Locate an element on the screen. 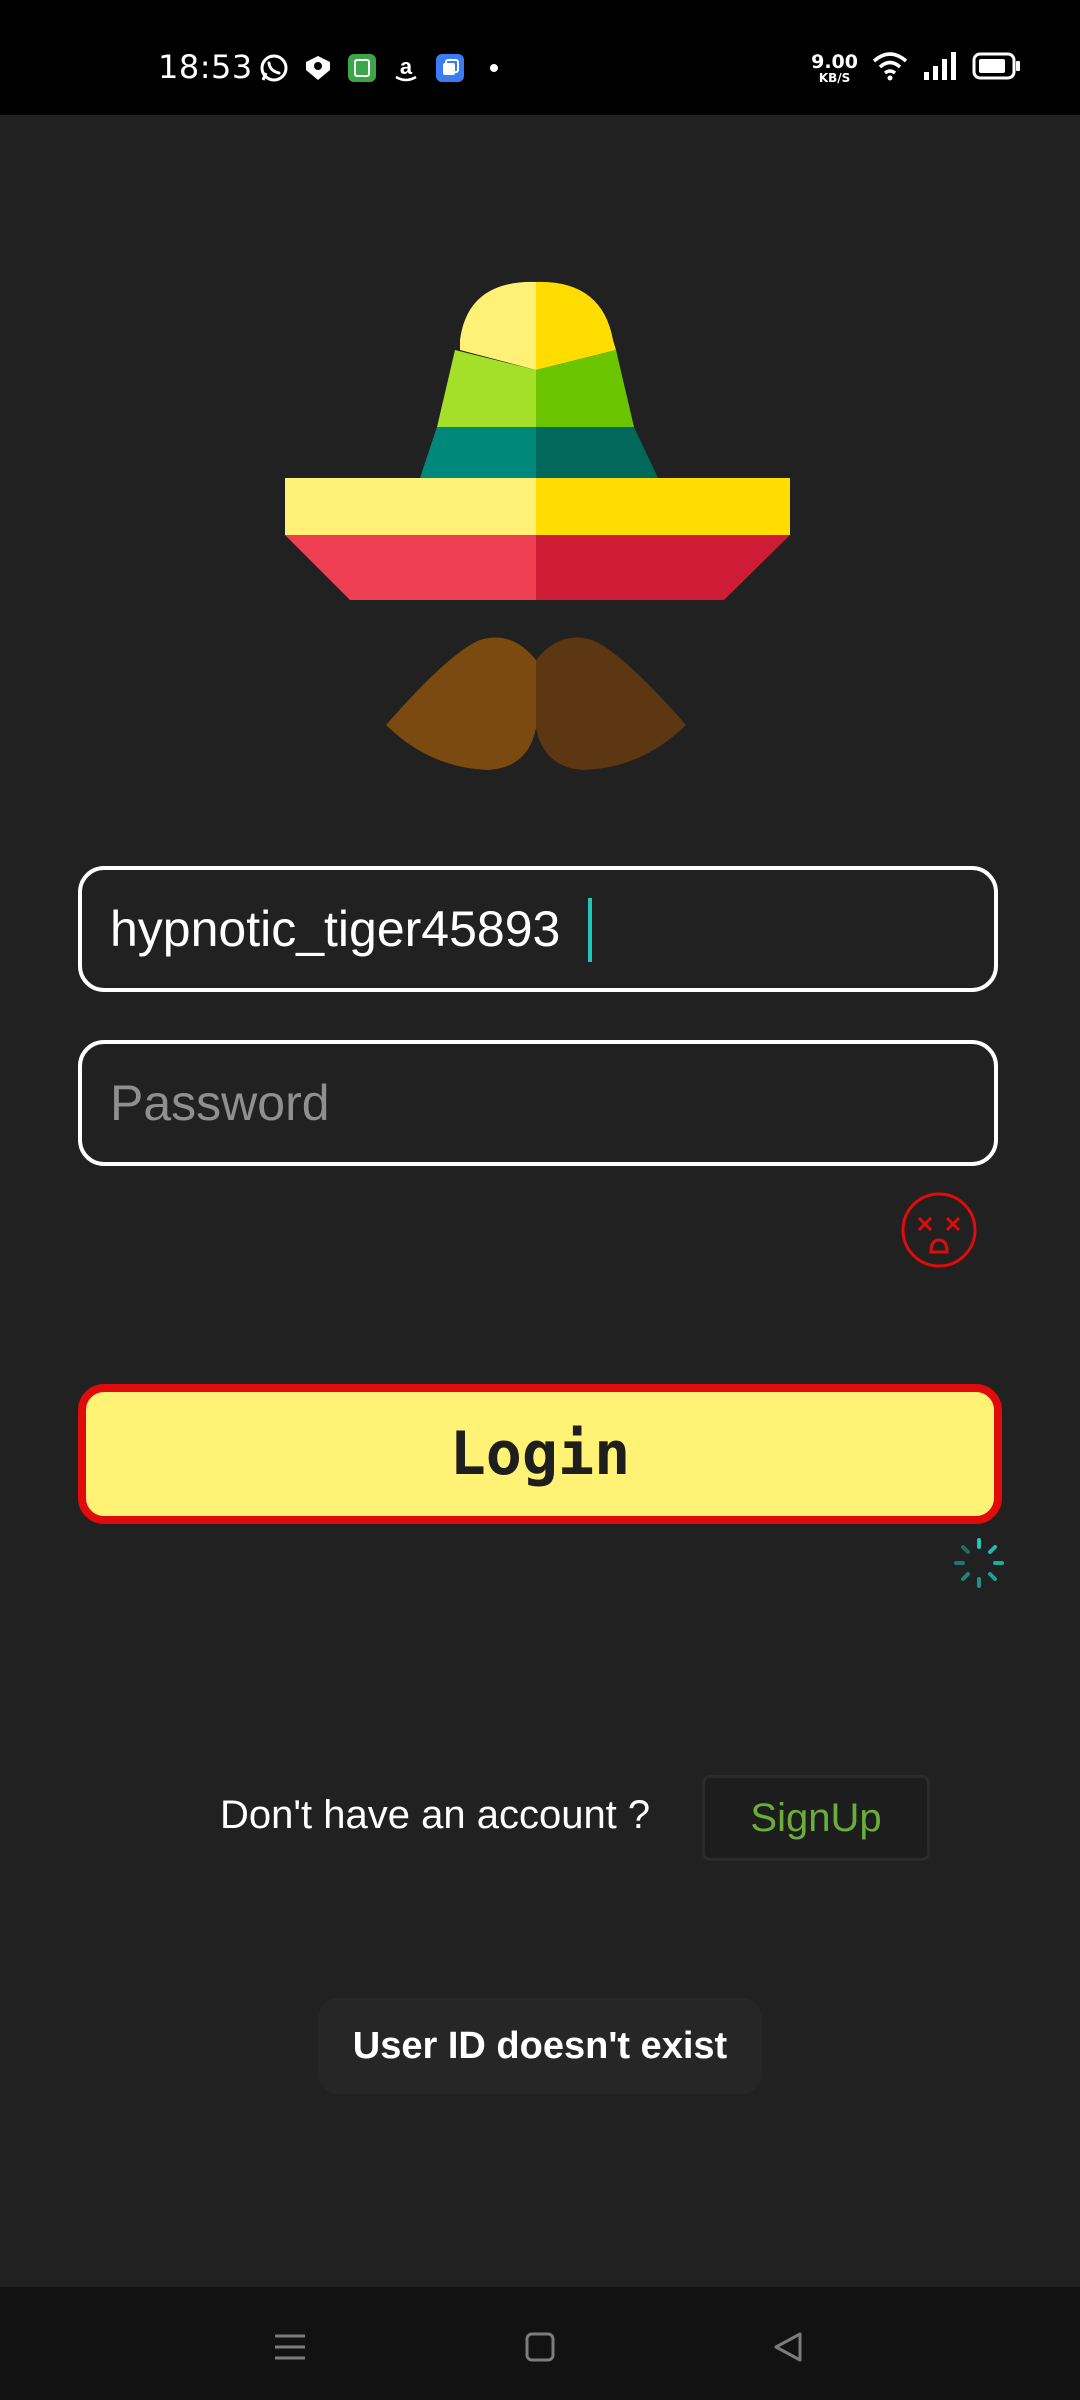 The image size is (1080, 2400). menu-icon is located at coordinates (290, 2347).